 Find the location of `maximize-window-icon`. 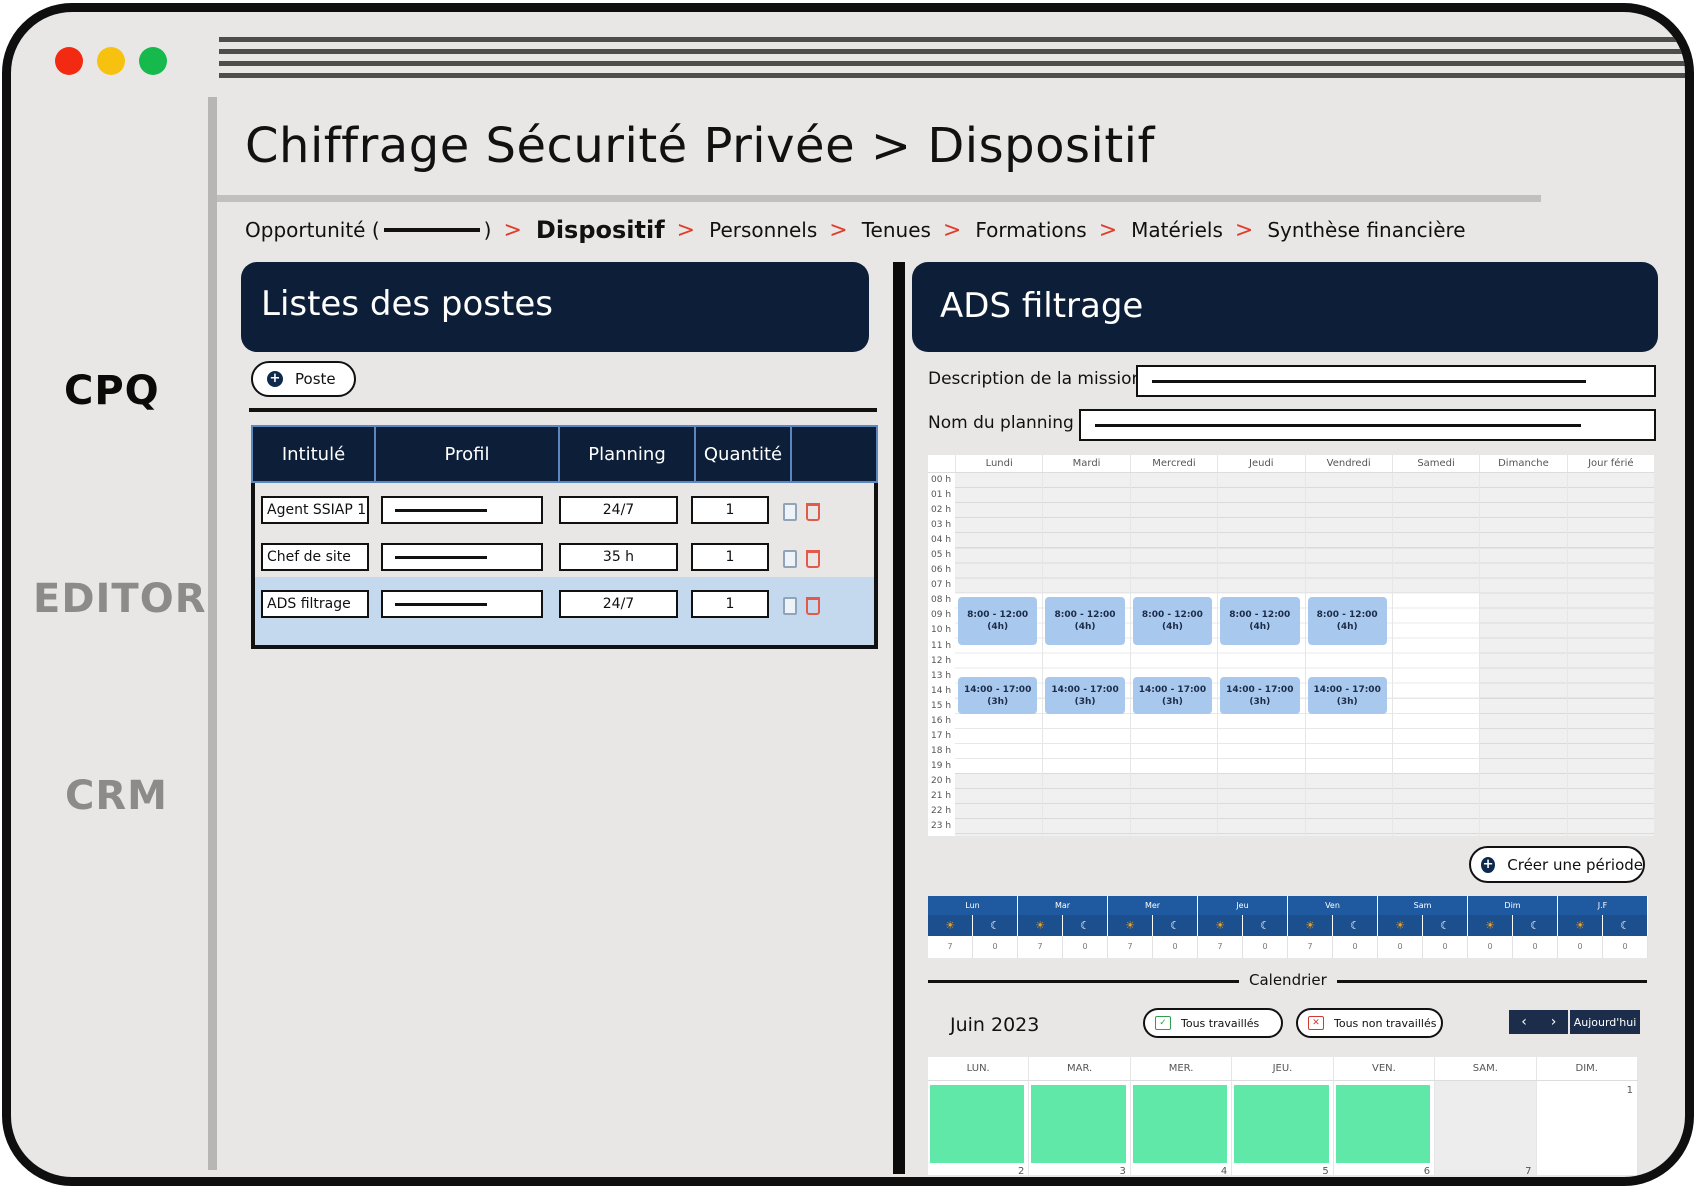

maximize-window-icon is located at coordinates (153, 61).